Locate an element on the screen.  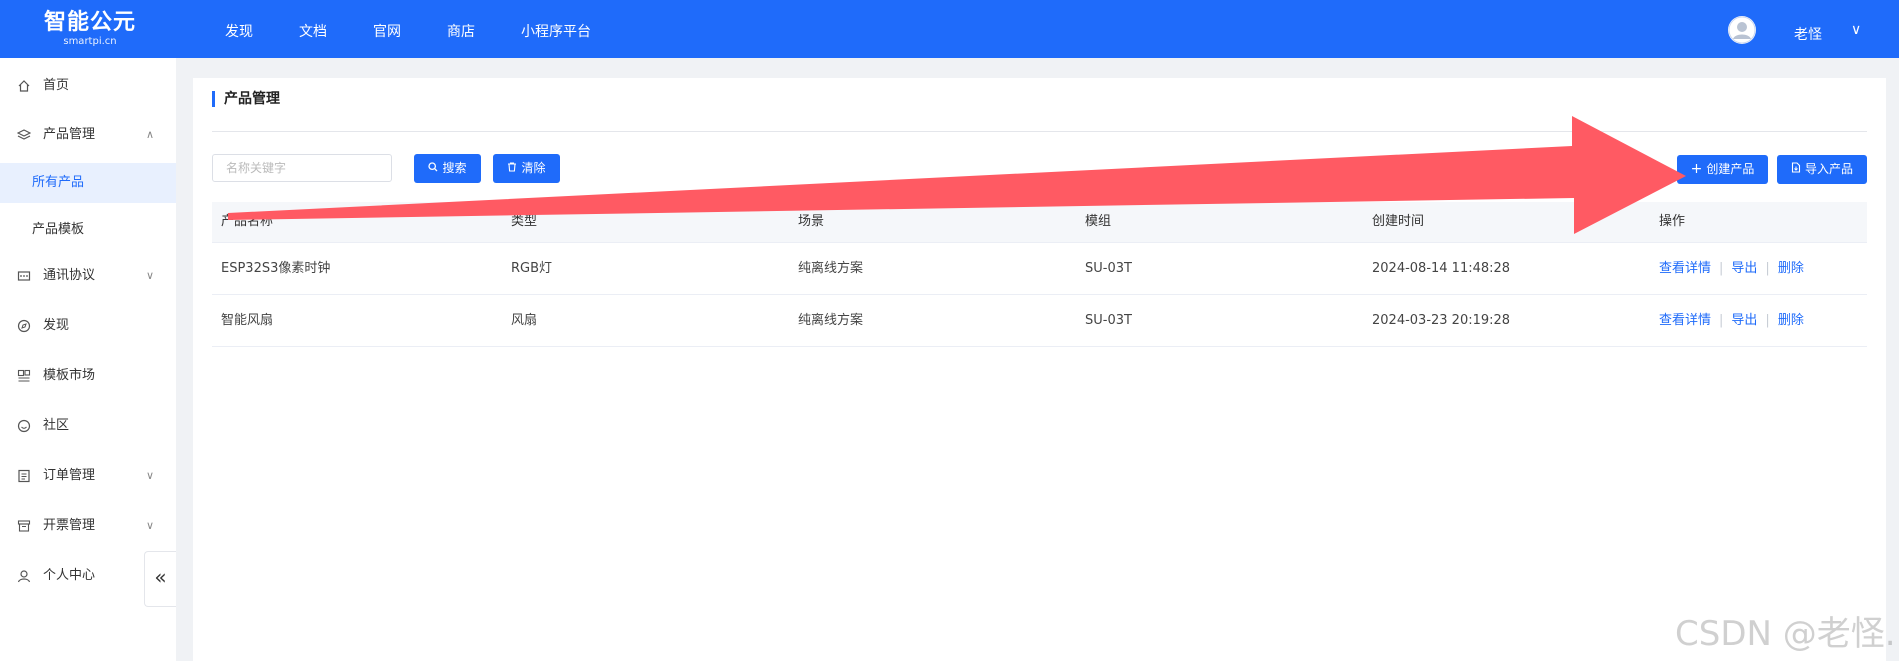
import-file-icon is located at coordinates (1796, 169).